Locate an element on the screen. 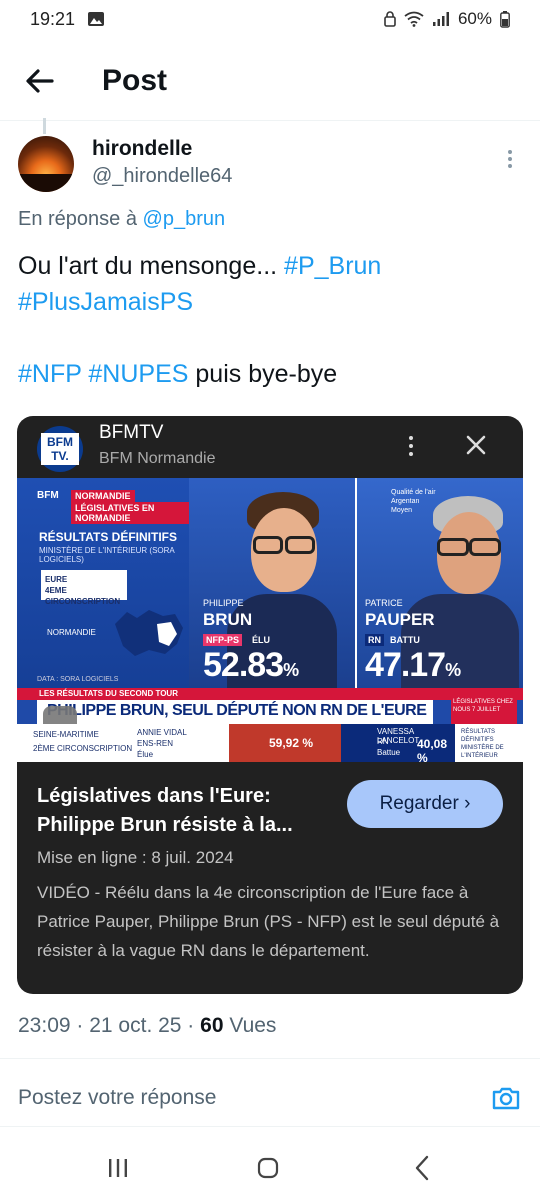 The width and height of the screenshot is (540, 1200). cand2-status: BATTU is located at coordinates (405, 640).